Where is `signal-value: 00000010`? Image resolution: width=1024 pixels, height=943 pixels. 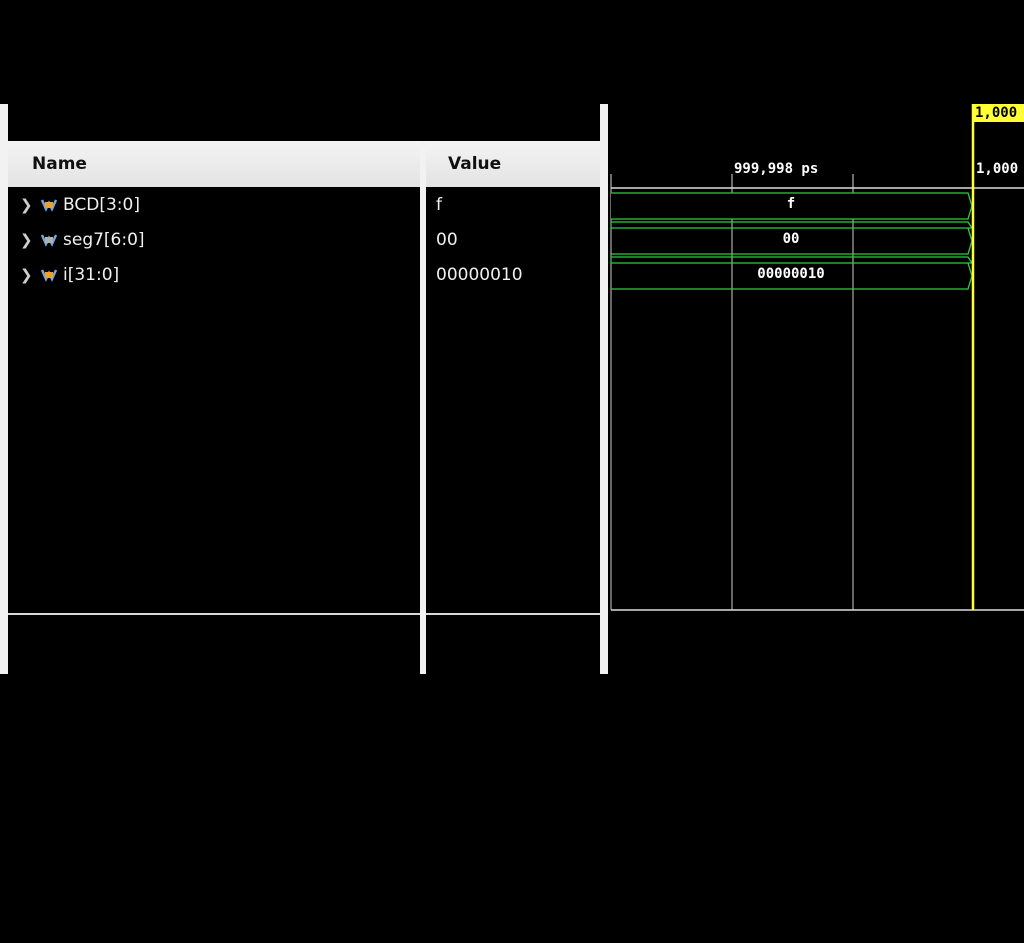
signal-value: 00000010 is located at coordinates (479, 275).